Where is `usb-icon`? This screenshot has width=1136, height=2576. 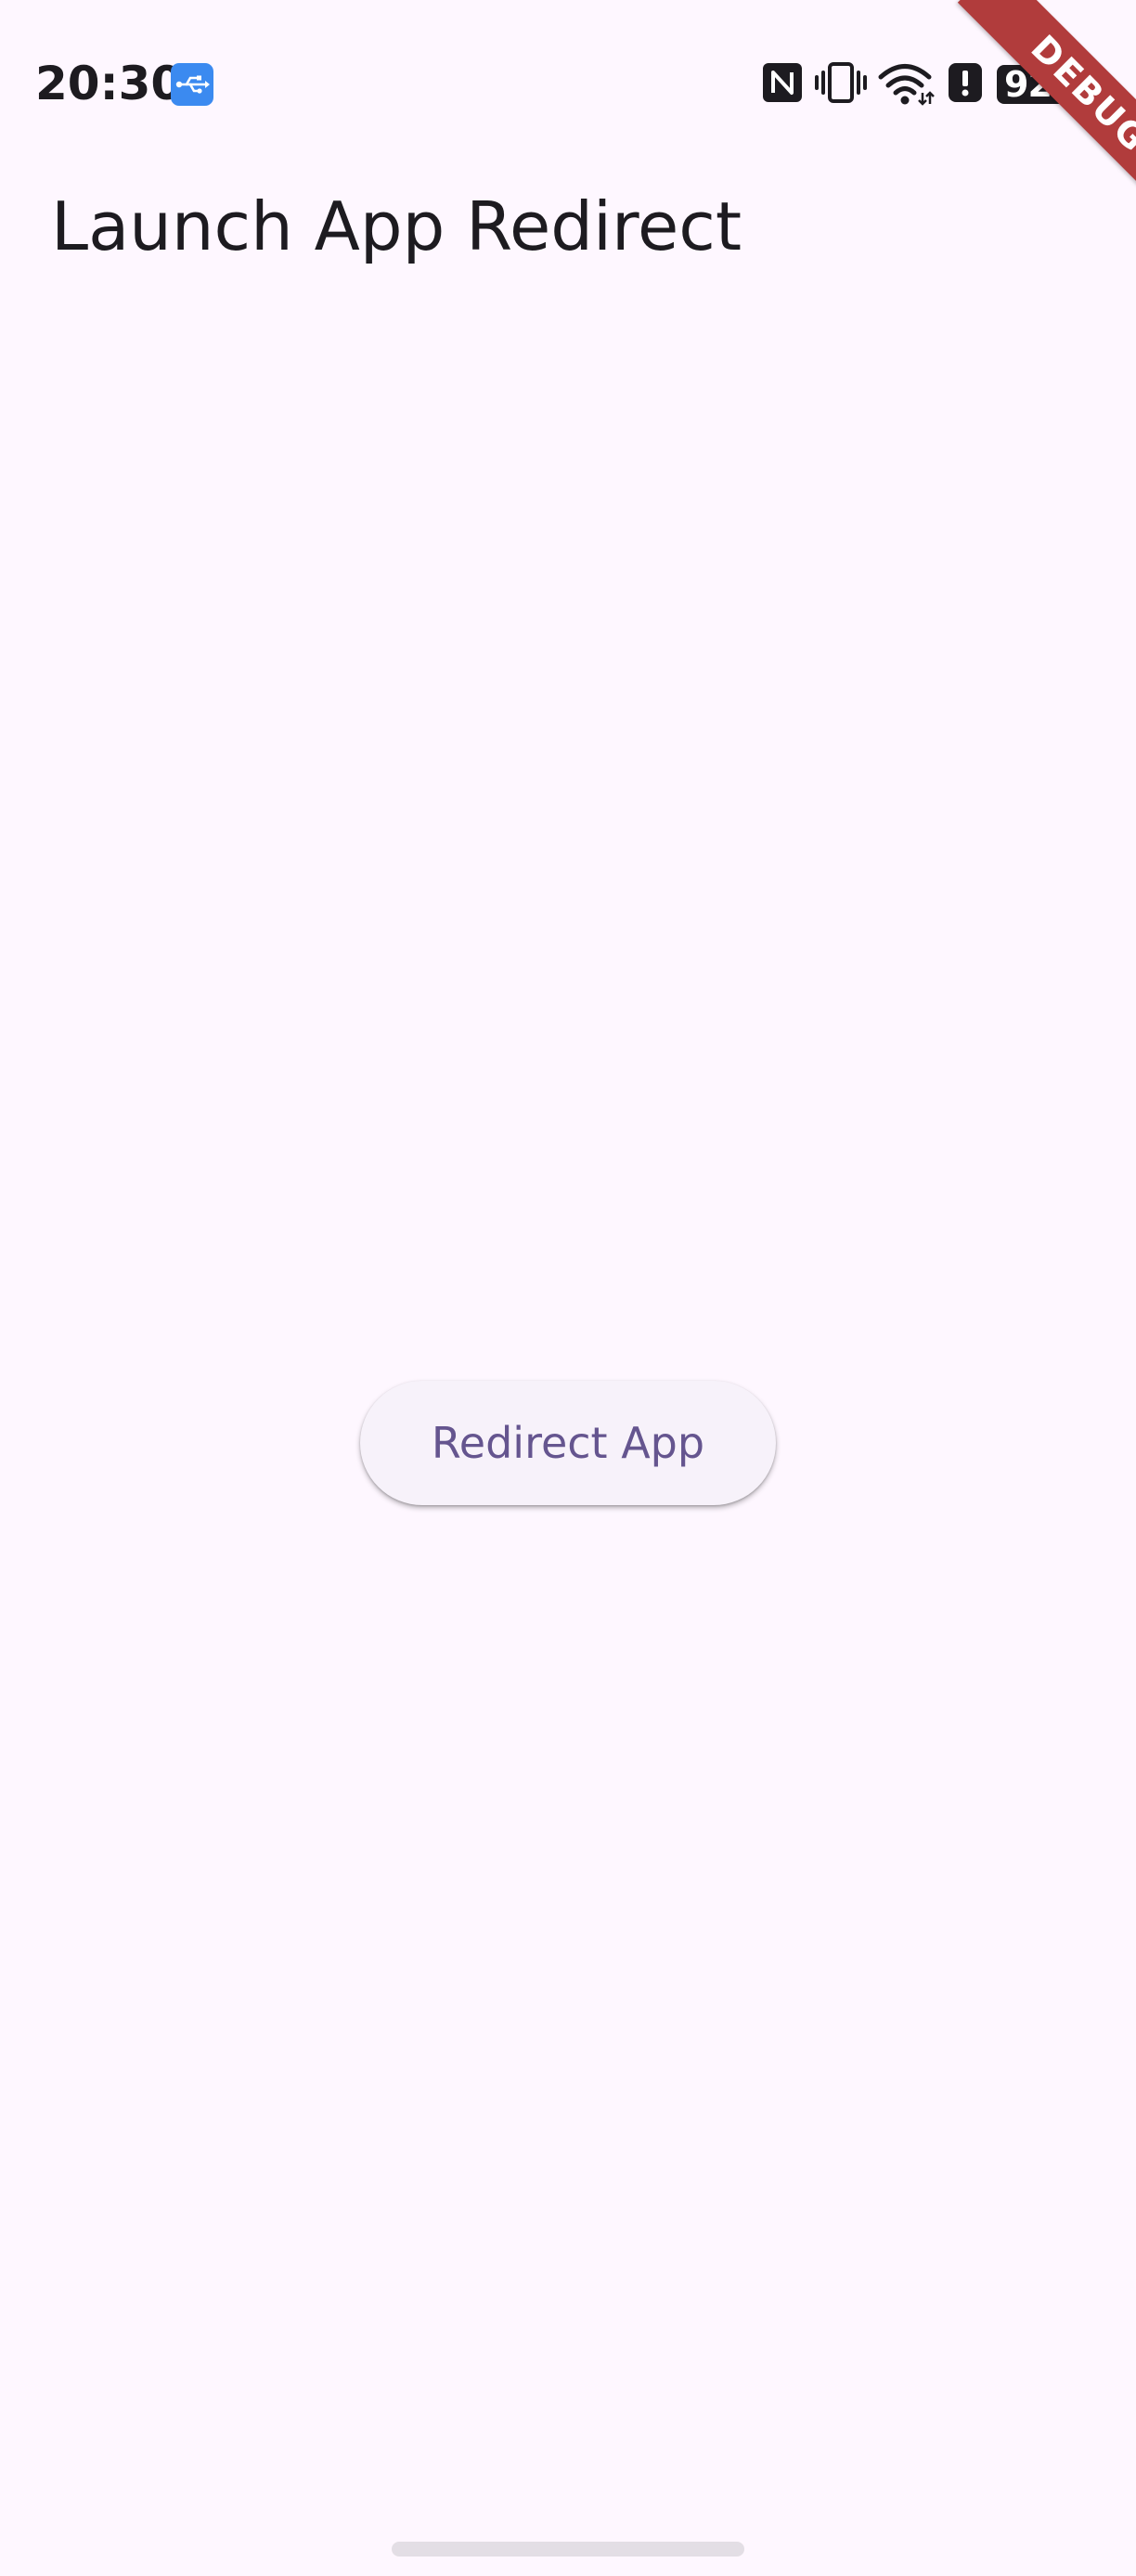
usb-icon is located at coordinates (192, 85).